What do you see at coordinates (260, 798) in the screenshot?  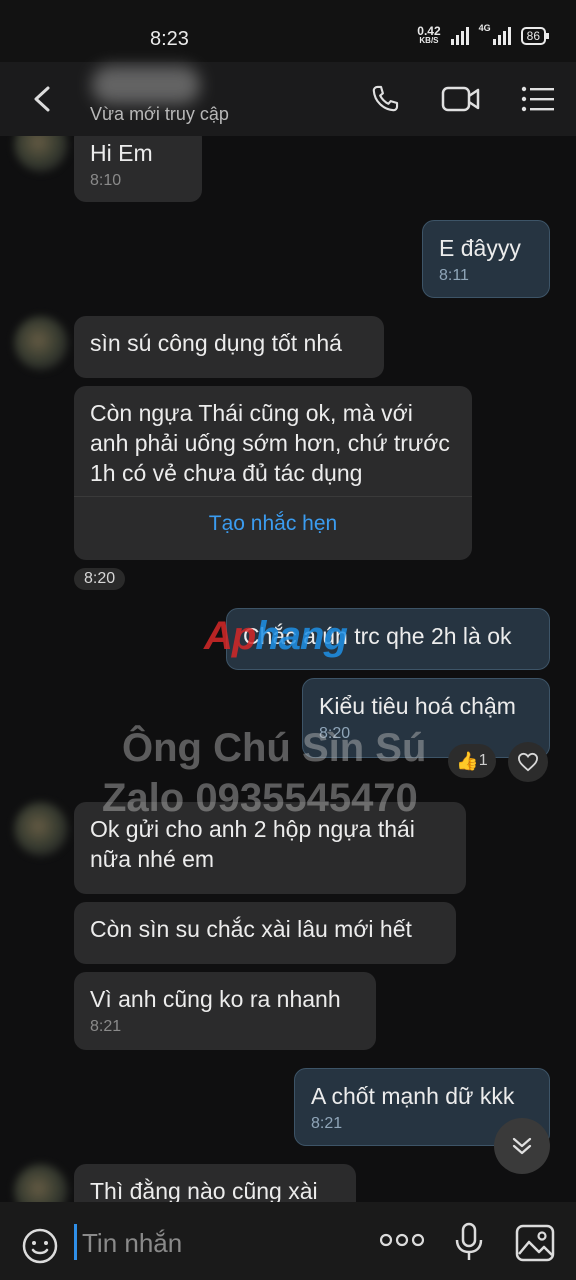 I see `watermark-line2: Zalo 0935545470` at bounding box center [260, 798].